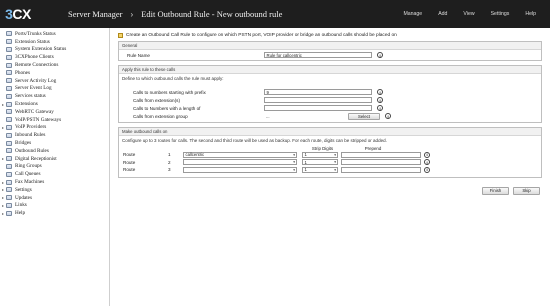 The image size is (550, 306). I want to click on info-note-icon, so click(120, 35).